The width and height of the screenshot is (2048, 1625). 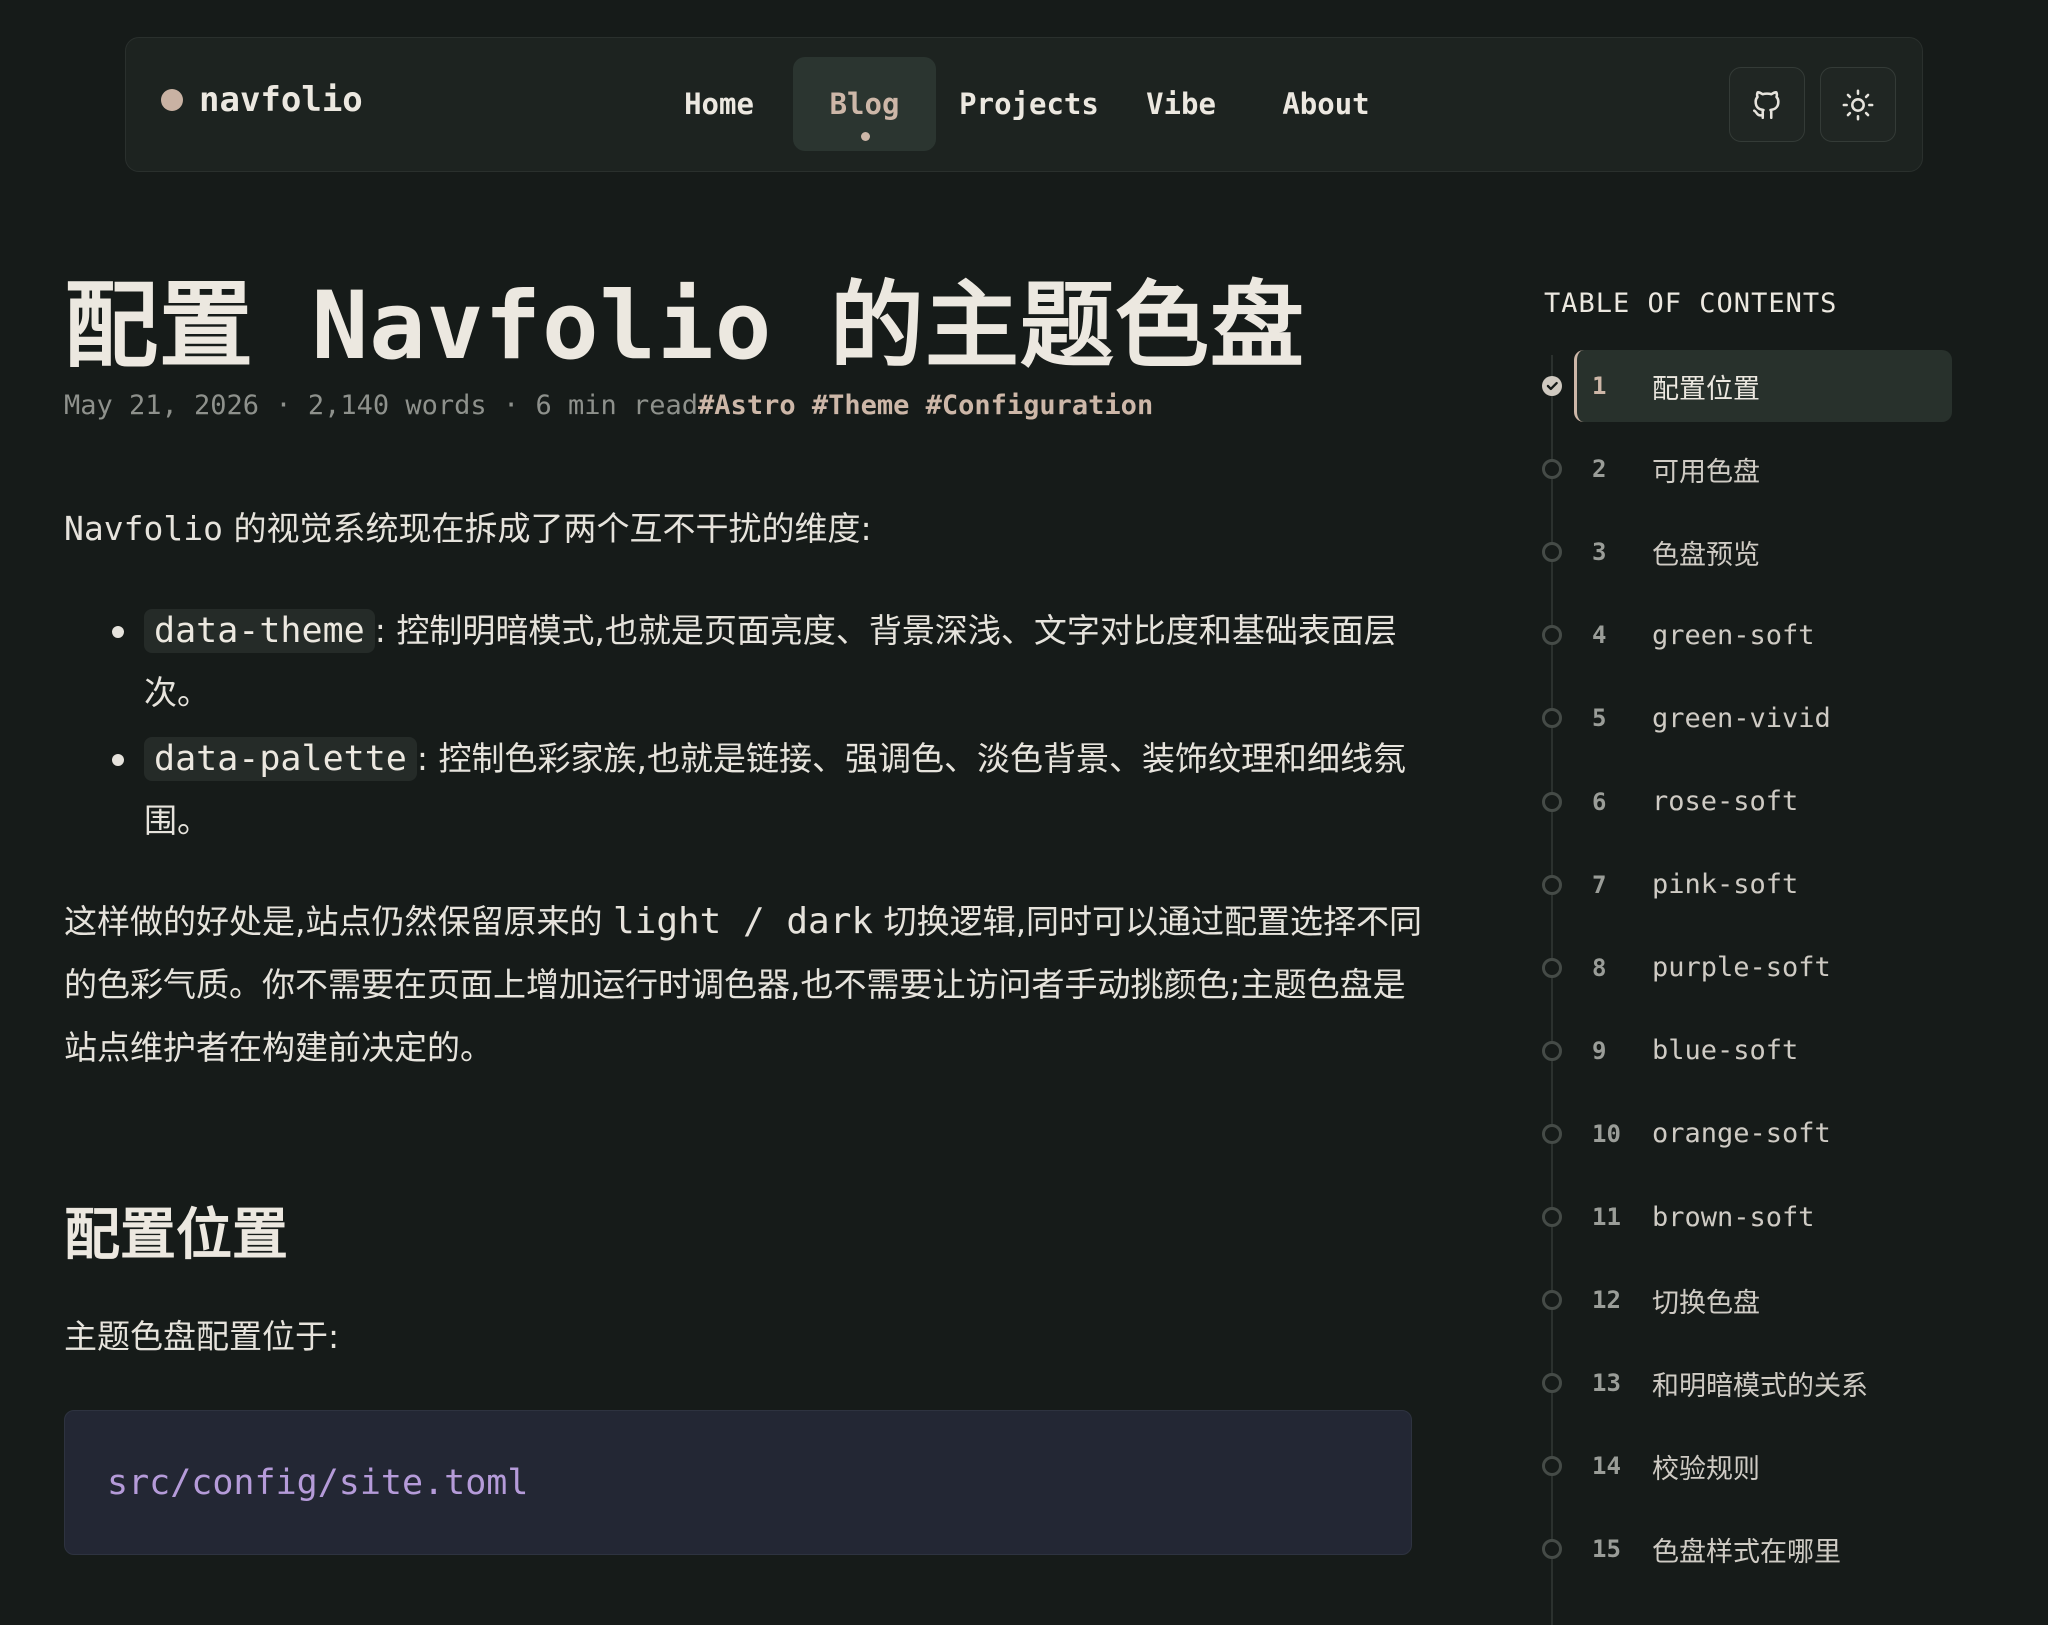 What do you see at coordinates (1706, 1303) in the screenshot?
I see `toc-item-label: 切换色盘` at bounding box center [1706, 1303].